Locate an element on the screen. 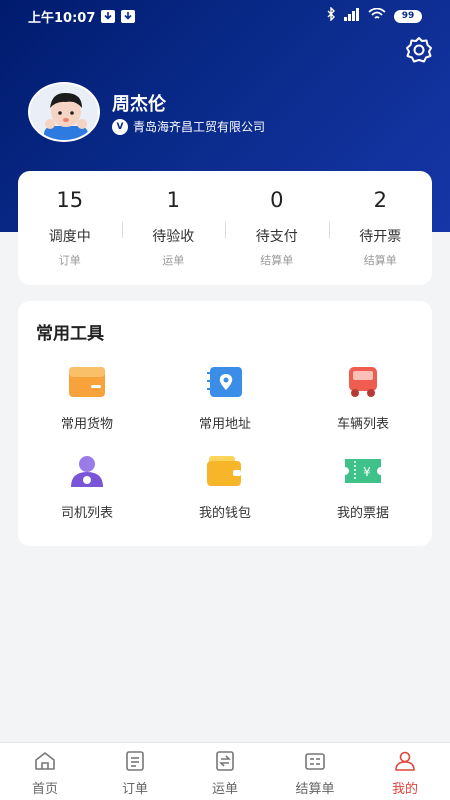  stat-value: 1 is located at coordinates (173, 200).